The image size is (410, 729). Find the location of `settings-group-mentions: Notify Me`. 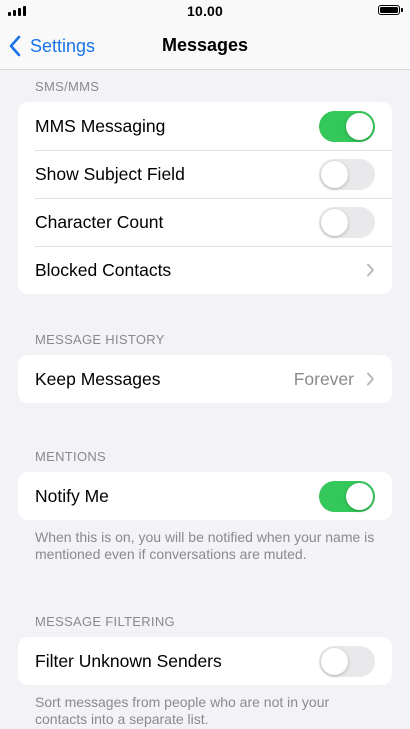

settings-group-mentions: Notify Me is located at coordinates (205, 496).